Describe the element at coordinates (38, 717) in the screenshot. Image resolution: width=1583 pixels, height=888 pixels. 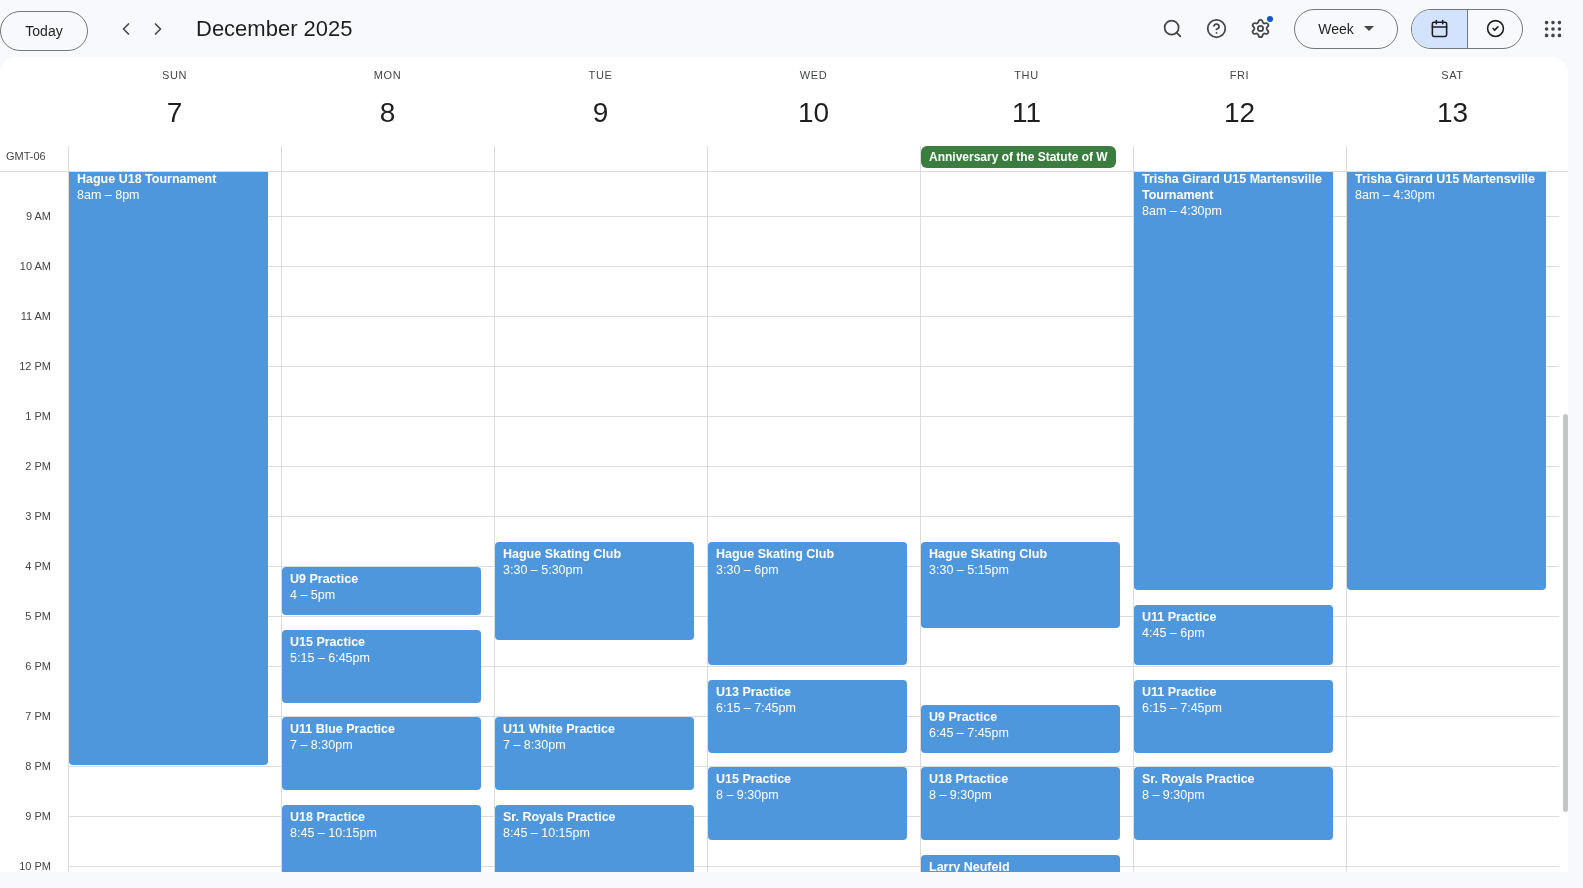
I see `hour-label: 7 PM` at that location.